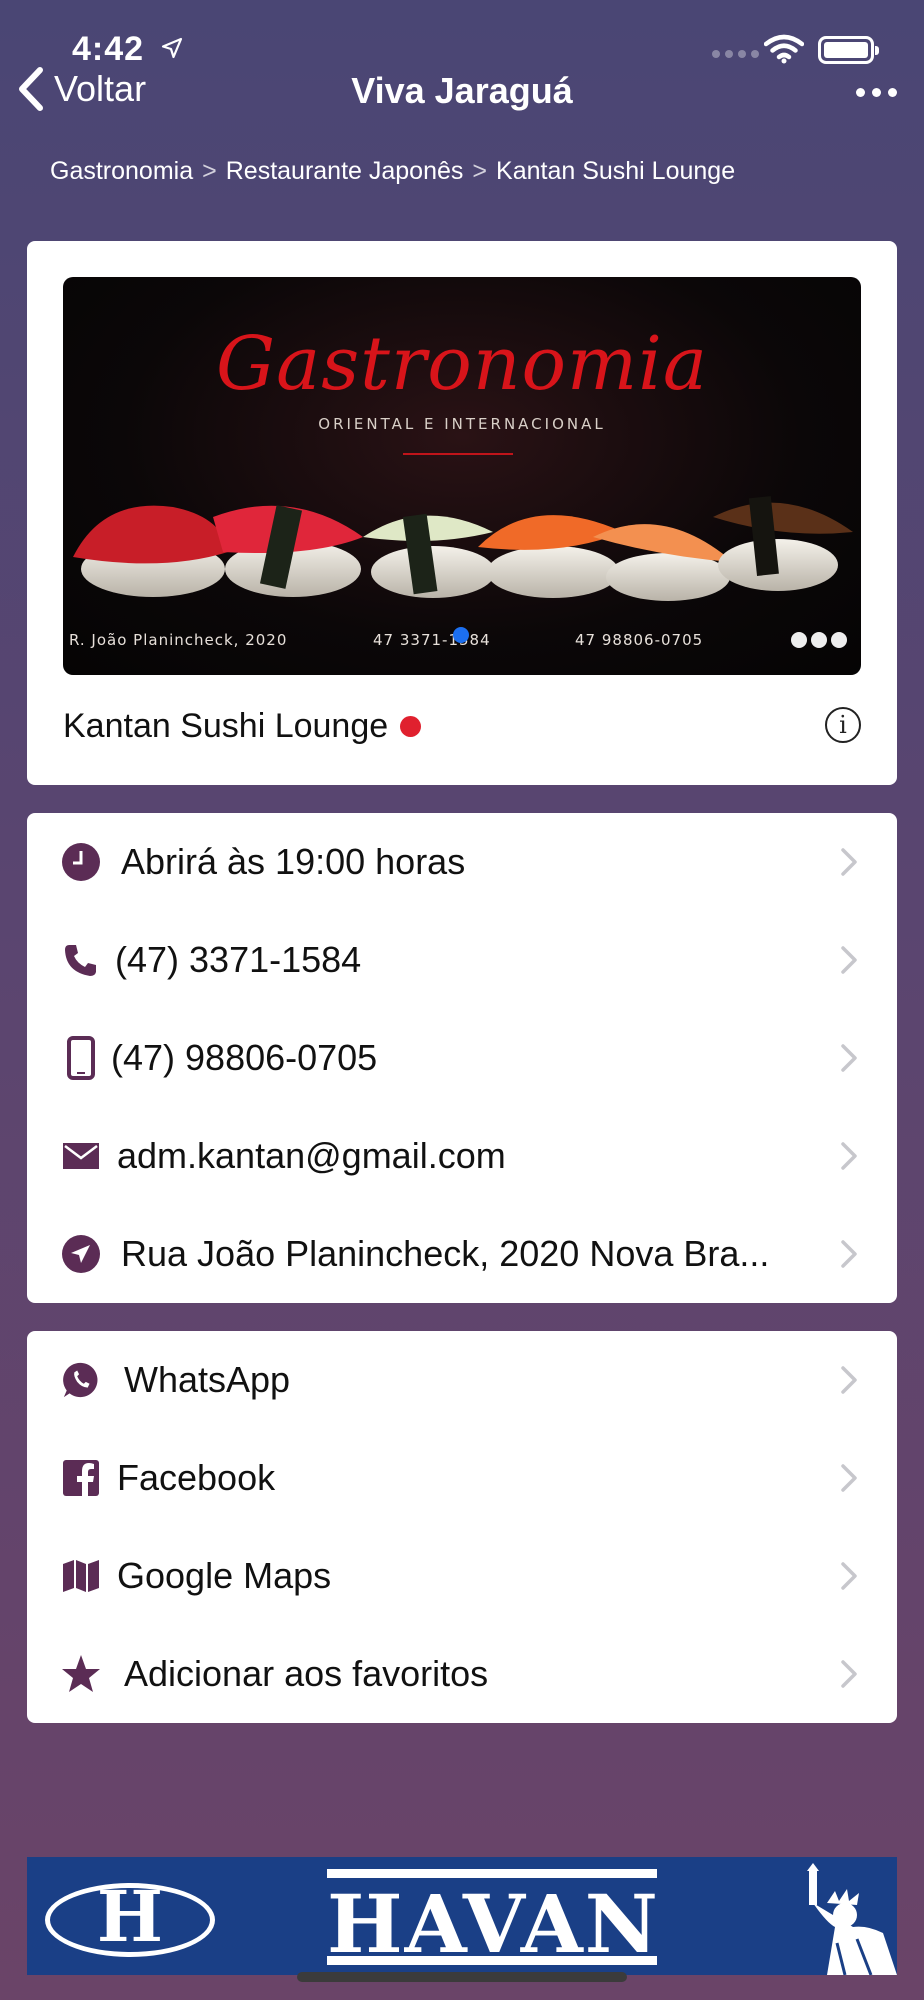  I want to click on banner-whatsapp: 47 98806-0705, so click(639, 640).